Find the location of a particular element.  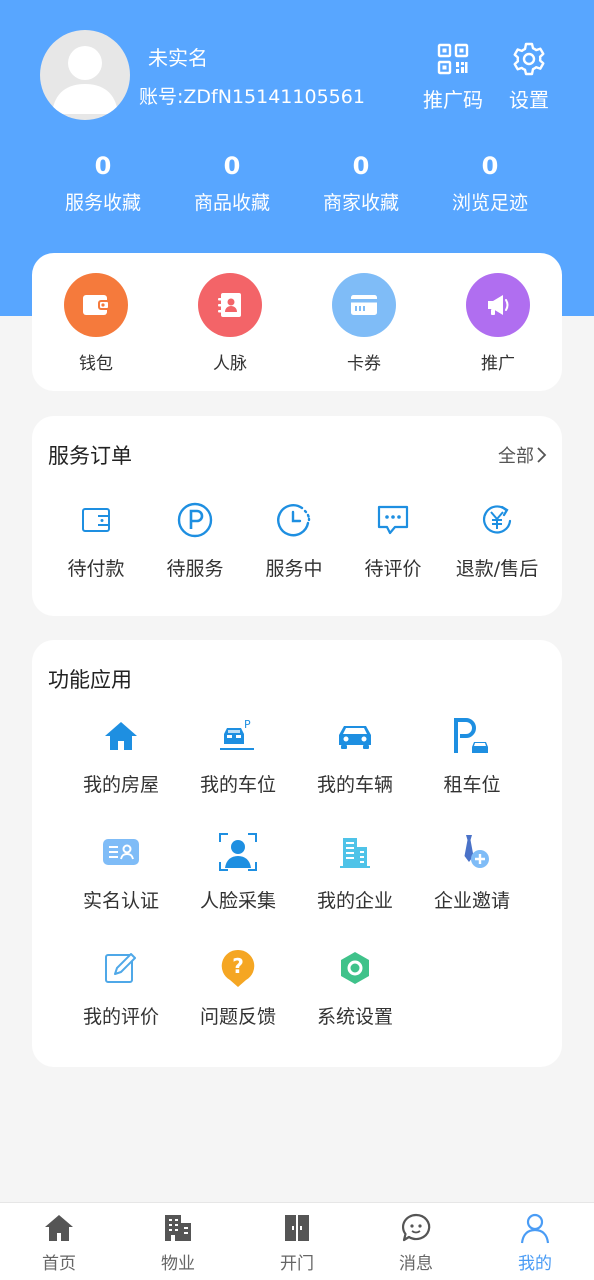

stat-label: 商家收藏 is located at coordinates (360, 203).